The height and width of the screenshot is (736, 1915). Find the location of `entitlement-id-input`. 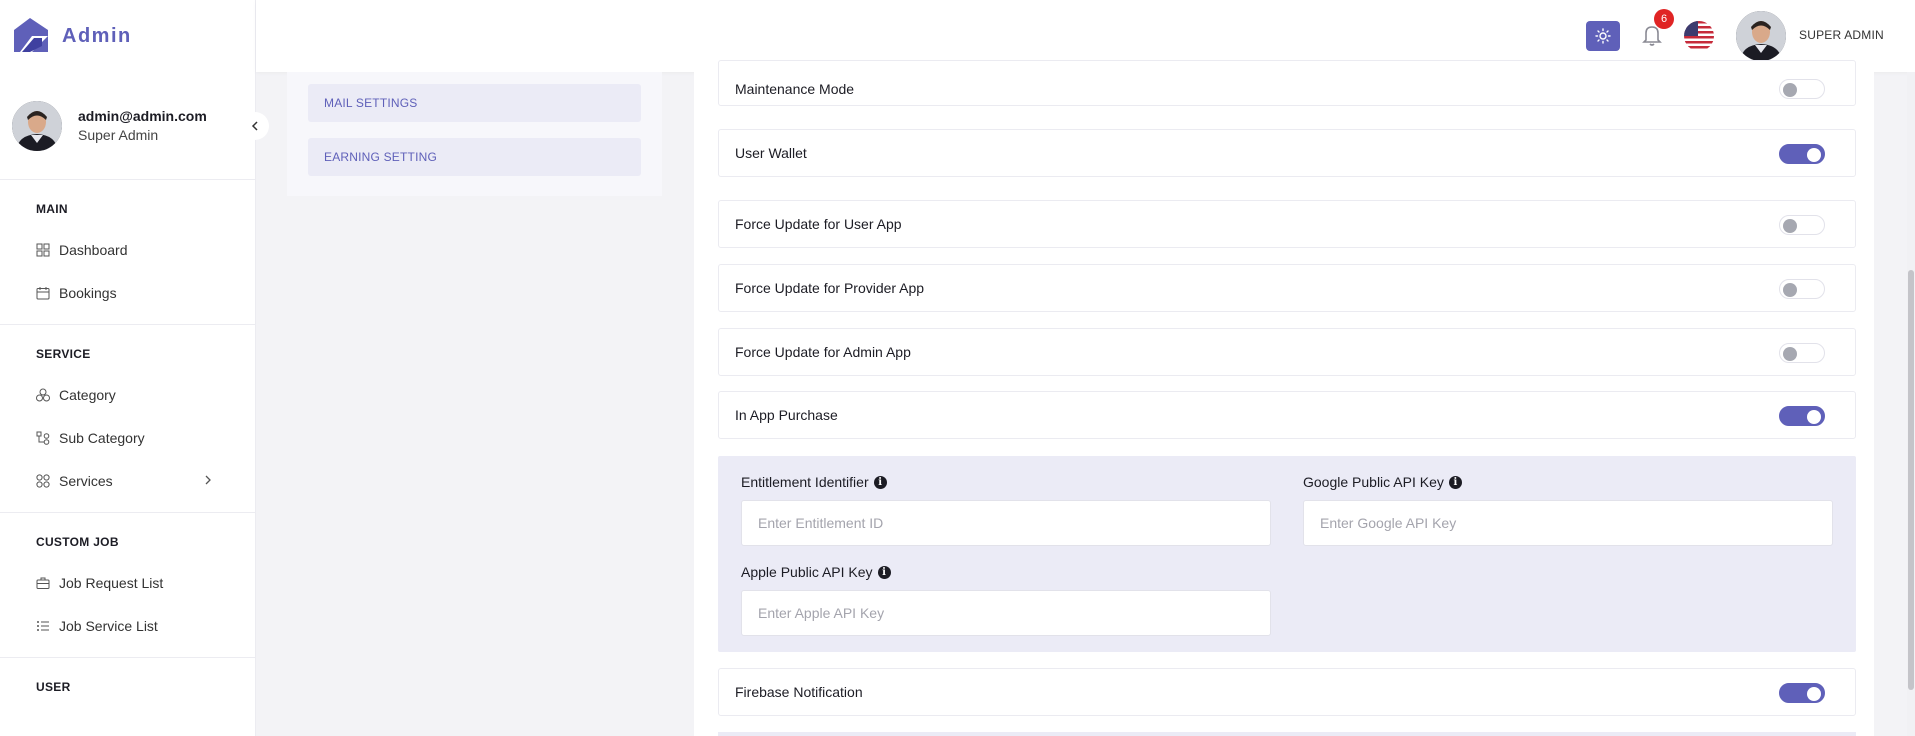

entitlement-id-input is located at coordinates (1006, 523).